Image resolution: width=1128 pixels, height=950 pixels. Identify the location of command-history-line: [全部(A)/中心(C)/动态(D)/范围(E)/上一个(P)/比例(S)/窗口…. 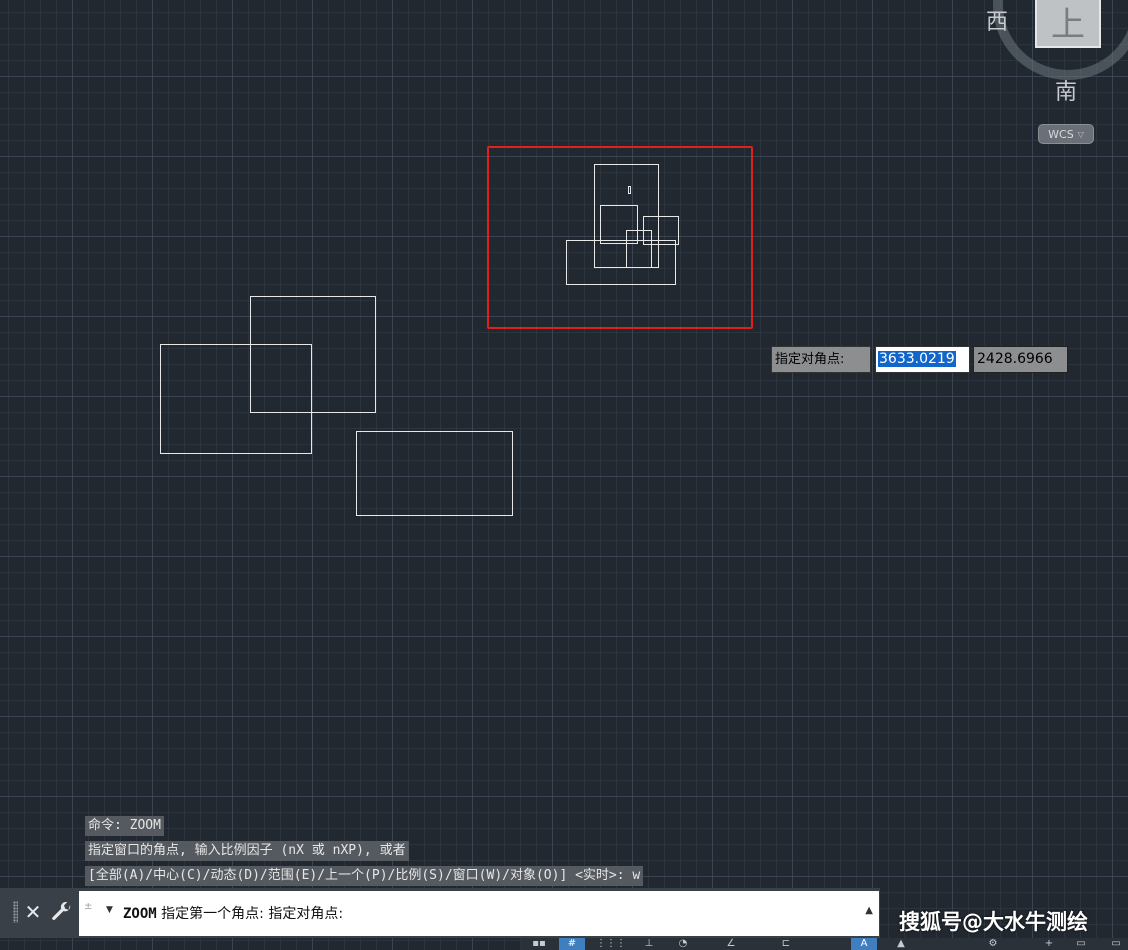
(364, 876).